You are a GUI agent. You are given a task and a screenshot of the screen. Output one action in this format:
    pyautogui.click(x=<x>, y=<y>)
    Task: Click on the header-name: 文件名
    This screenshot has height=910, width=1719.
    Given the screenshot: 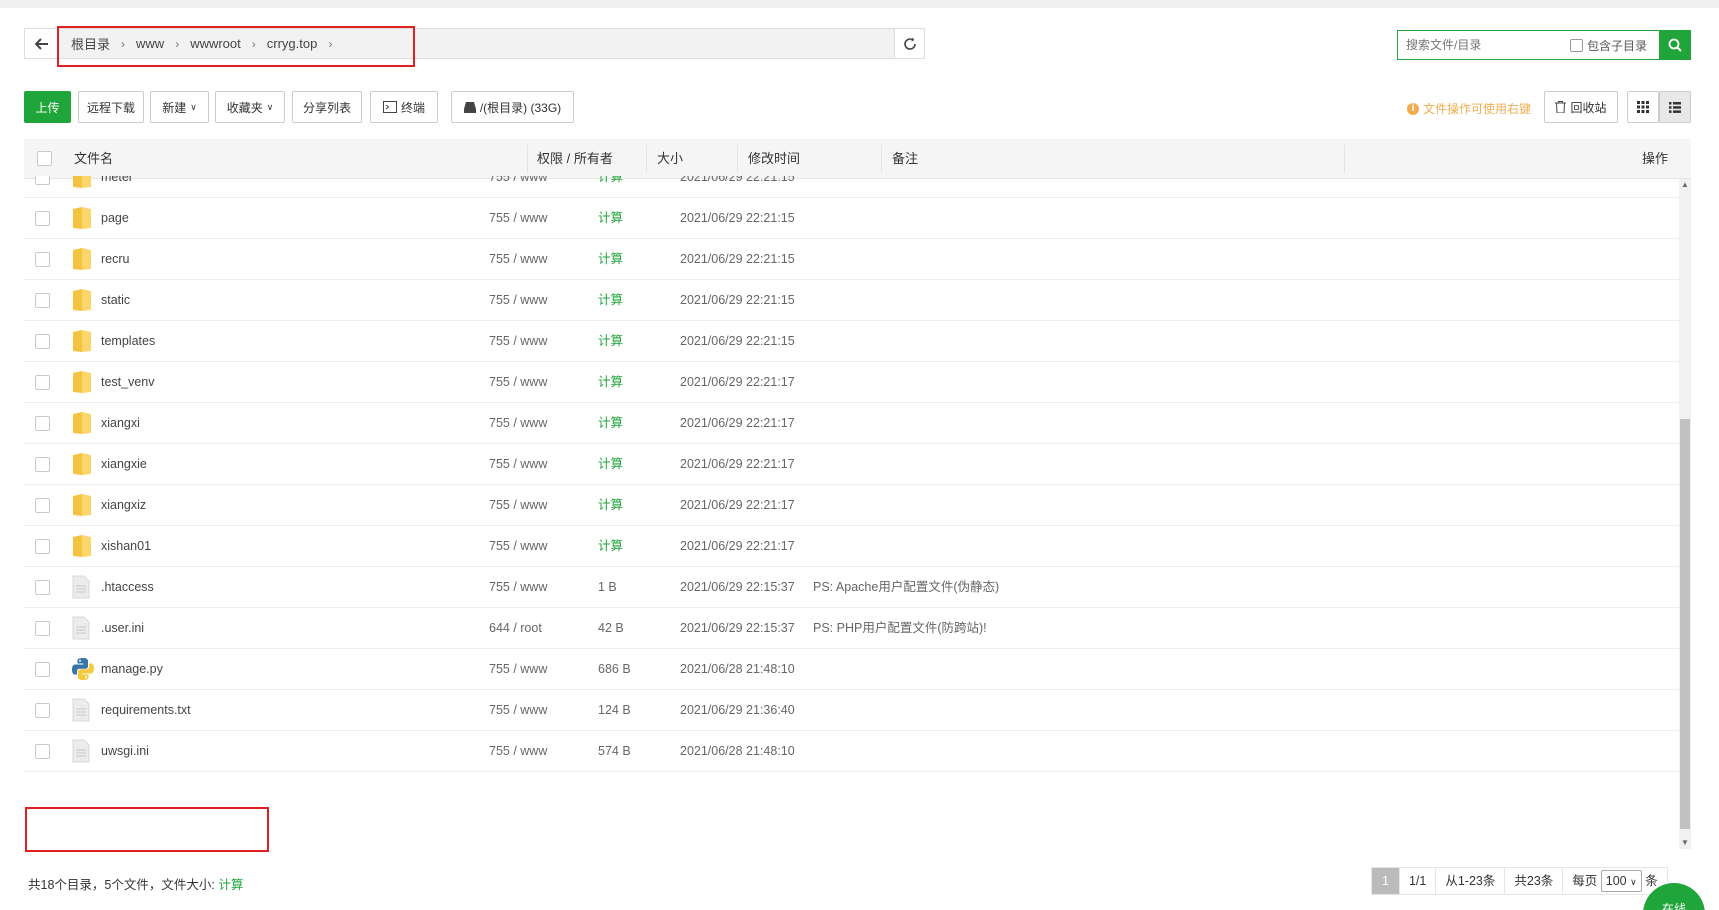 What is the action you would take?
    pyautogui.click(x=93, y=159)
    